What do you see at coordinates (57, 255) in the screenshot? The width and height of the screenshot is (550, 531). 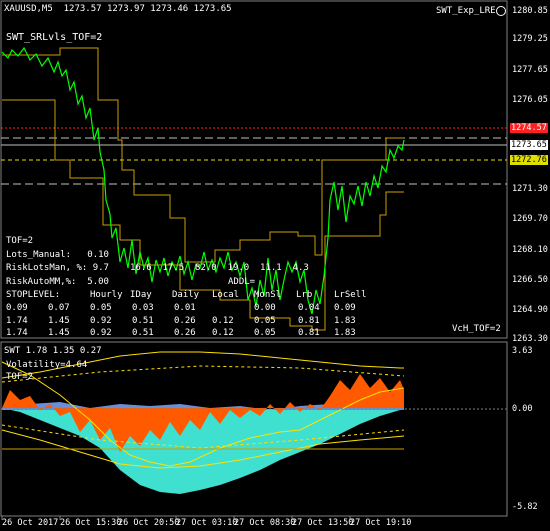 I see `info-lots-manual: Lots_Manual: 0.10` at bounding box center [57, 255].